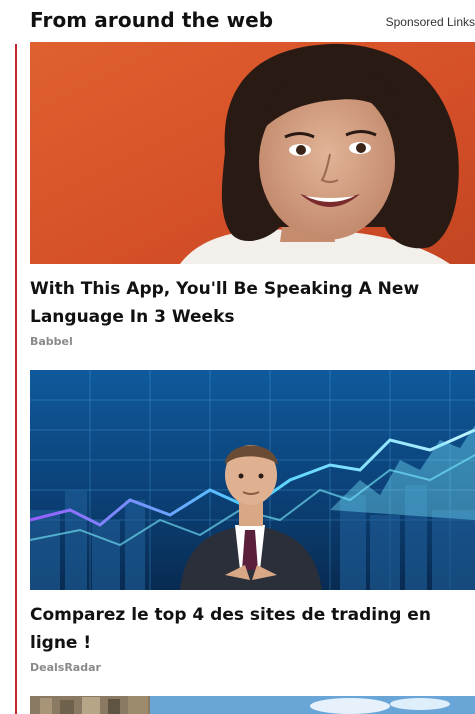 The image size is (475, 714). Describe the element at coordinates (252, 667) in the screenshot. I see `card-source: DealsRadar` at that location.